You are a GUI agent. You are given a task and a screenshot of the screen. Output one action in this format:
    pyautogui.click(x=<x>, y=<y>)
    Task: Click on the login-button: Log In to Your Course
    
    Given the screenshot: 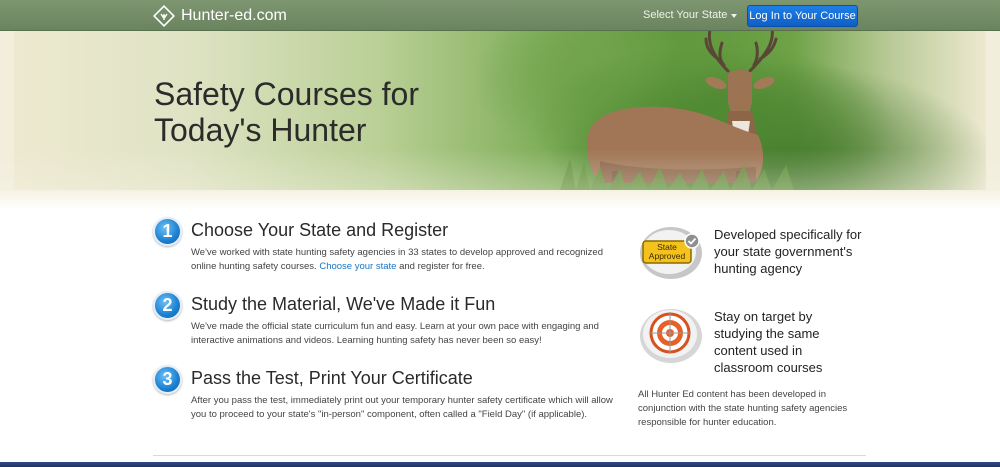 What is the action you would take?
    pyautogui.click(x=802, y=16)
    